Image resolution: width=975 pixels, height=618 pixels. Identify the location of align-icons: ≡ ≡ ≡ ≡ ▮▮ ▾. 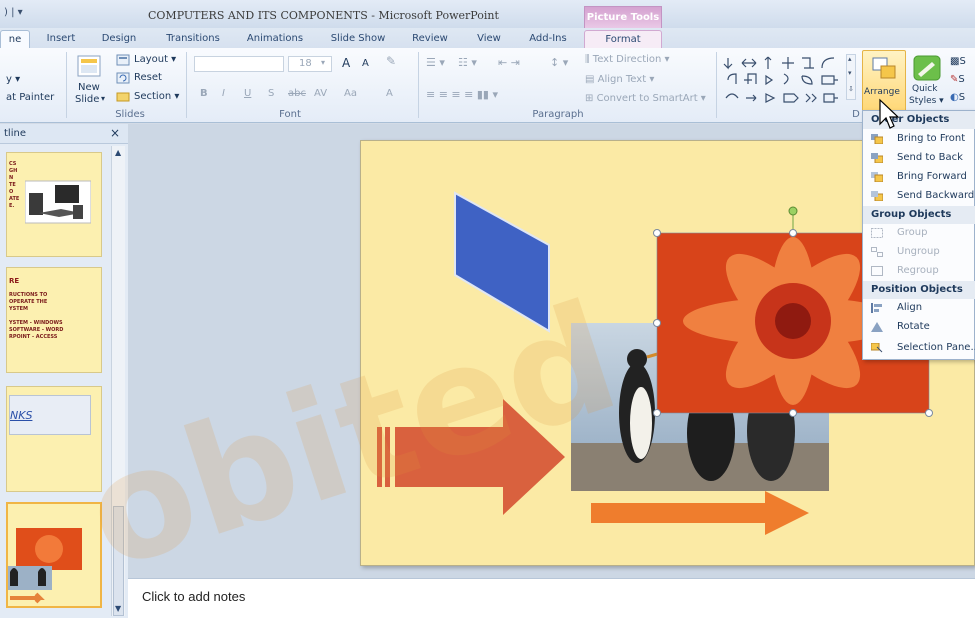
(462, 94).